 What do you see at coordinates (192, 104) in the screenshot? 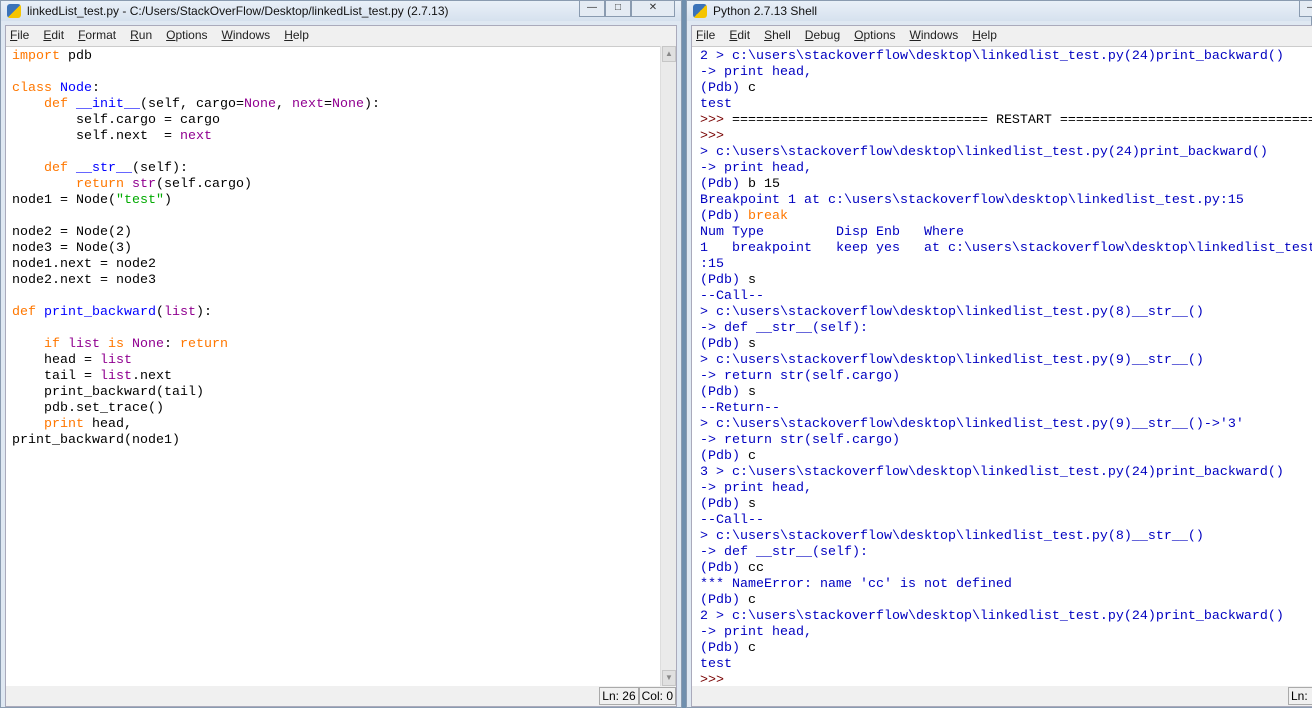
I see `token: (self, cargo=` at bounding box center [192, 104].